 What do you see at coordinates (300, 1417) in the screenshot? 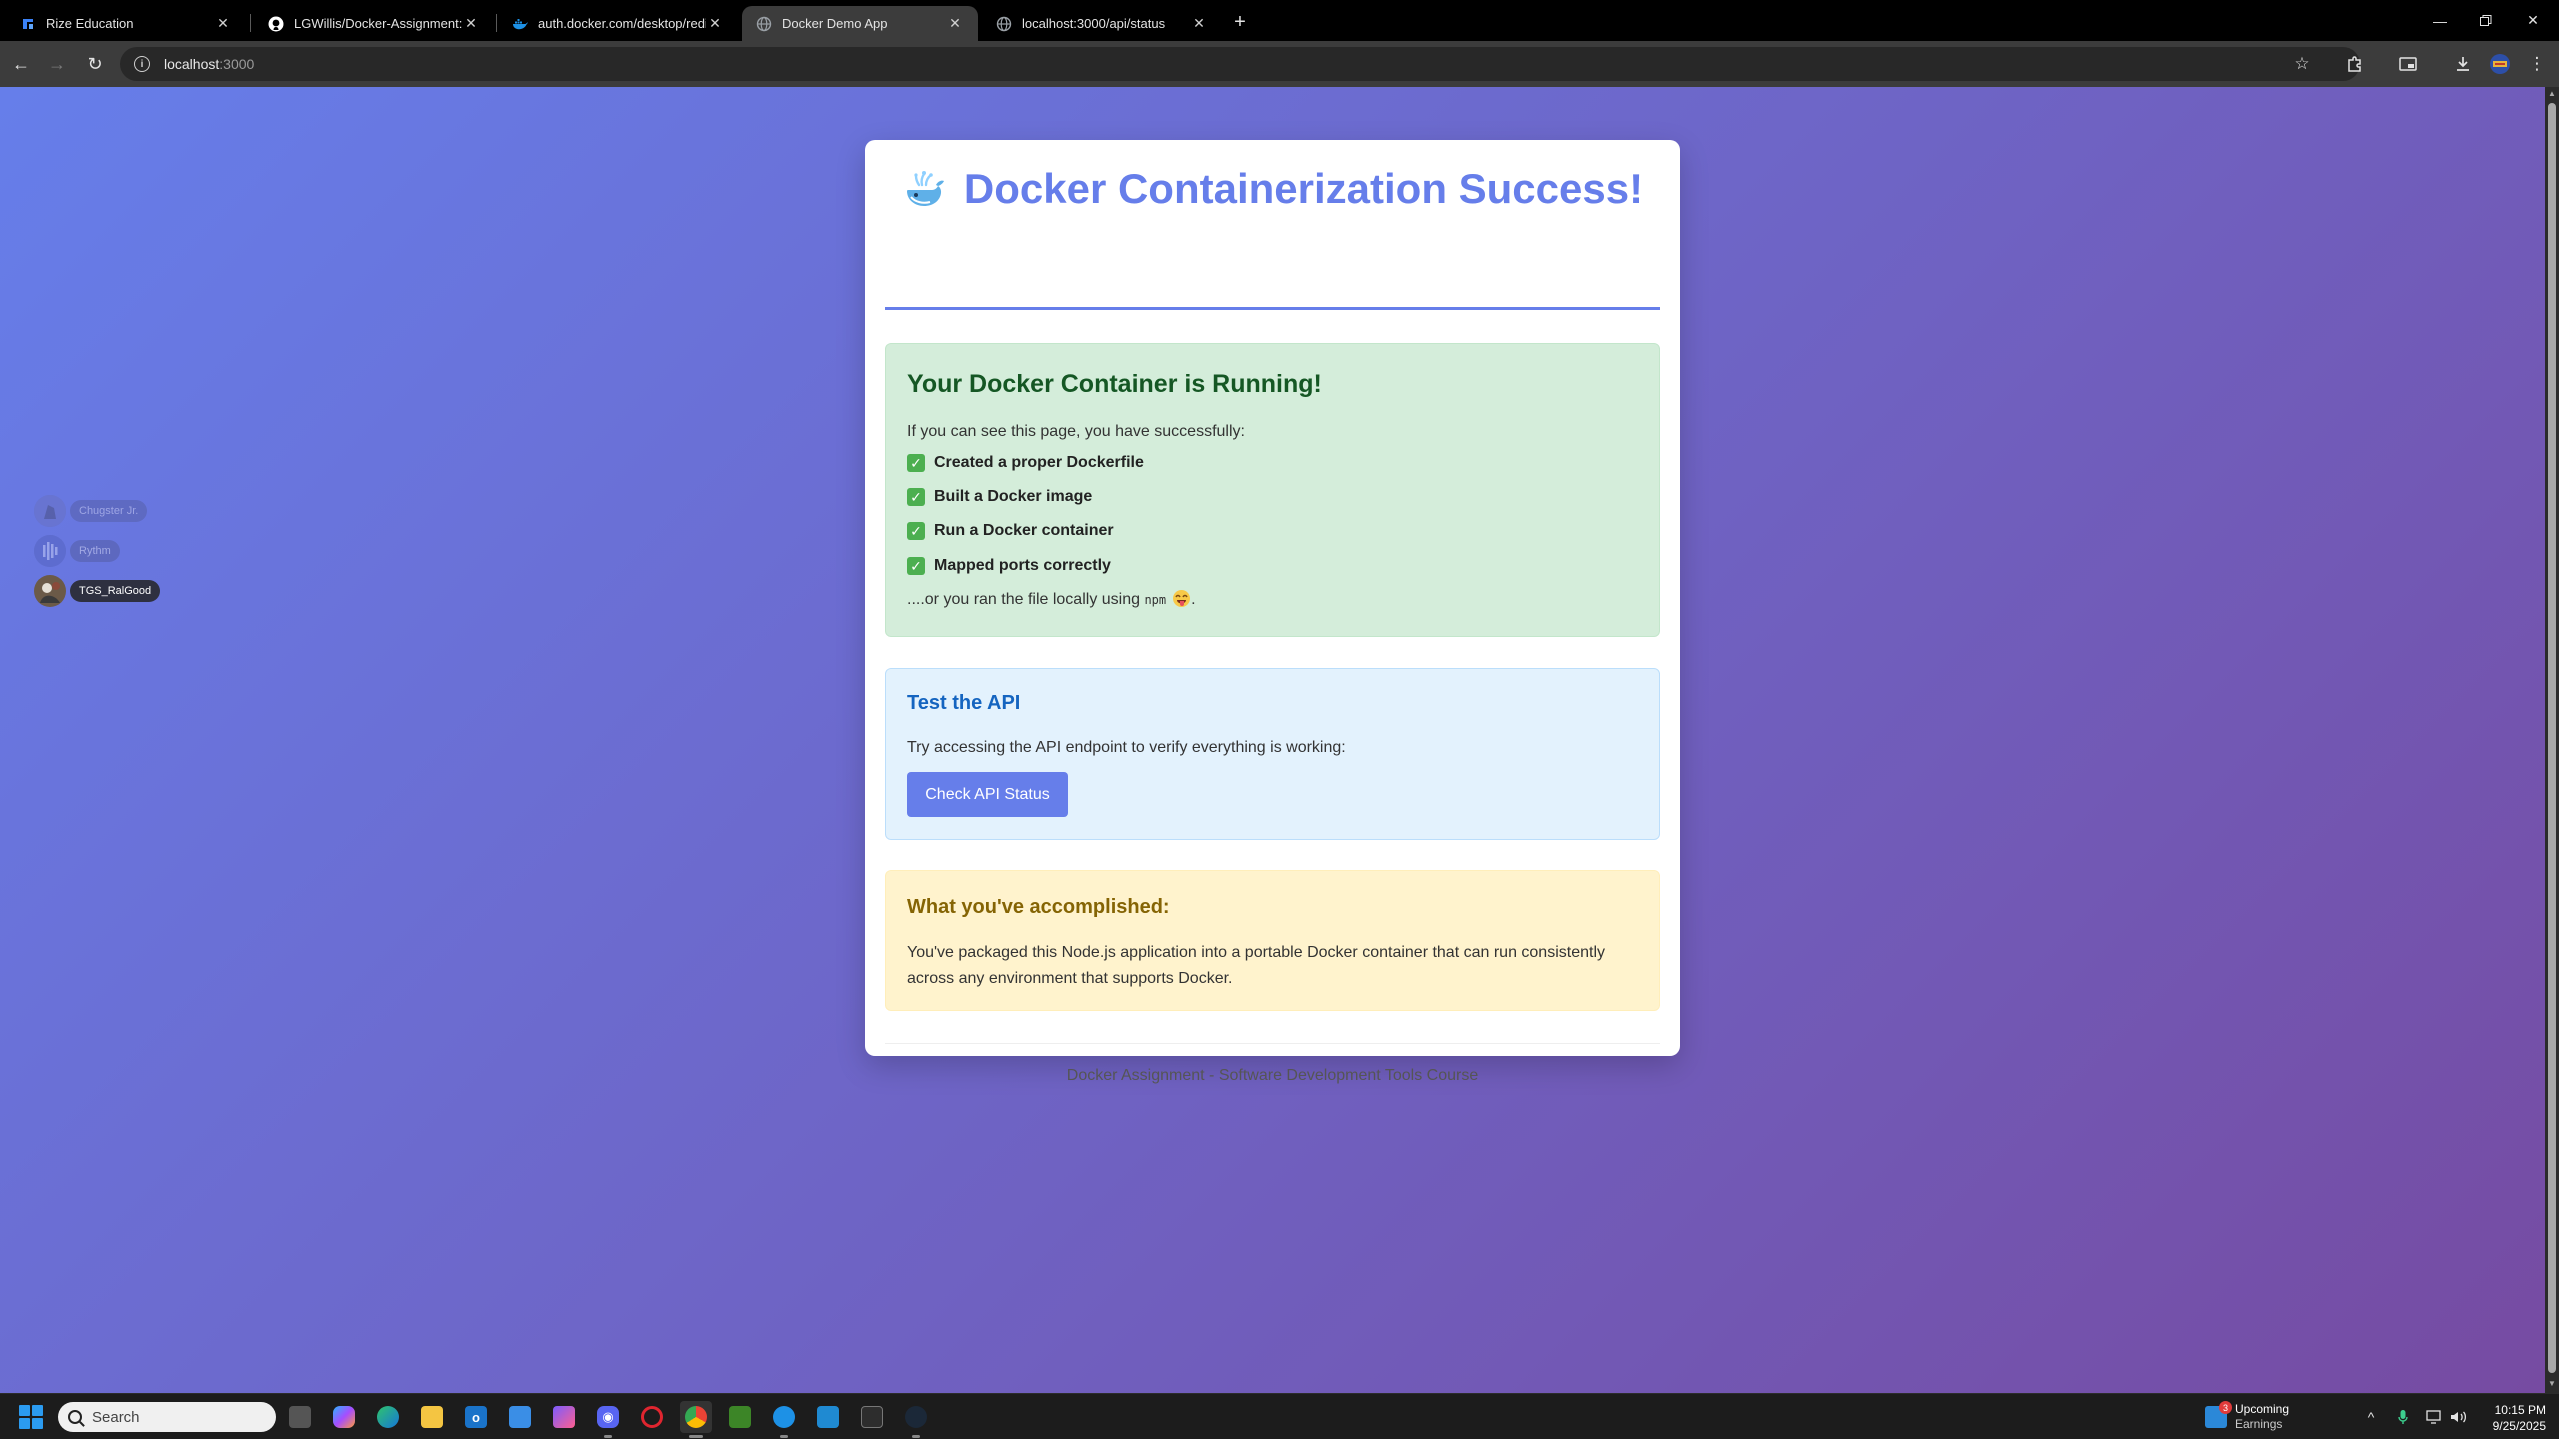
I see `task-view-icon` at bounding box center [300, 1417].